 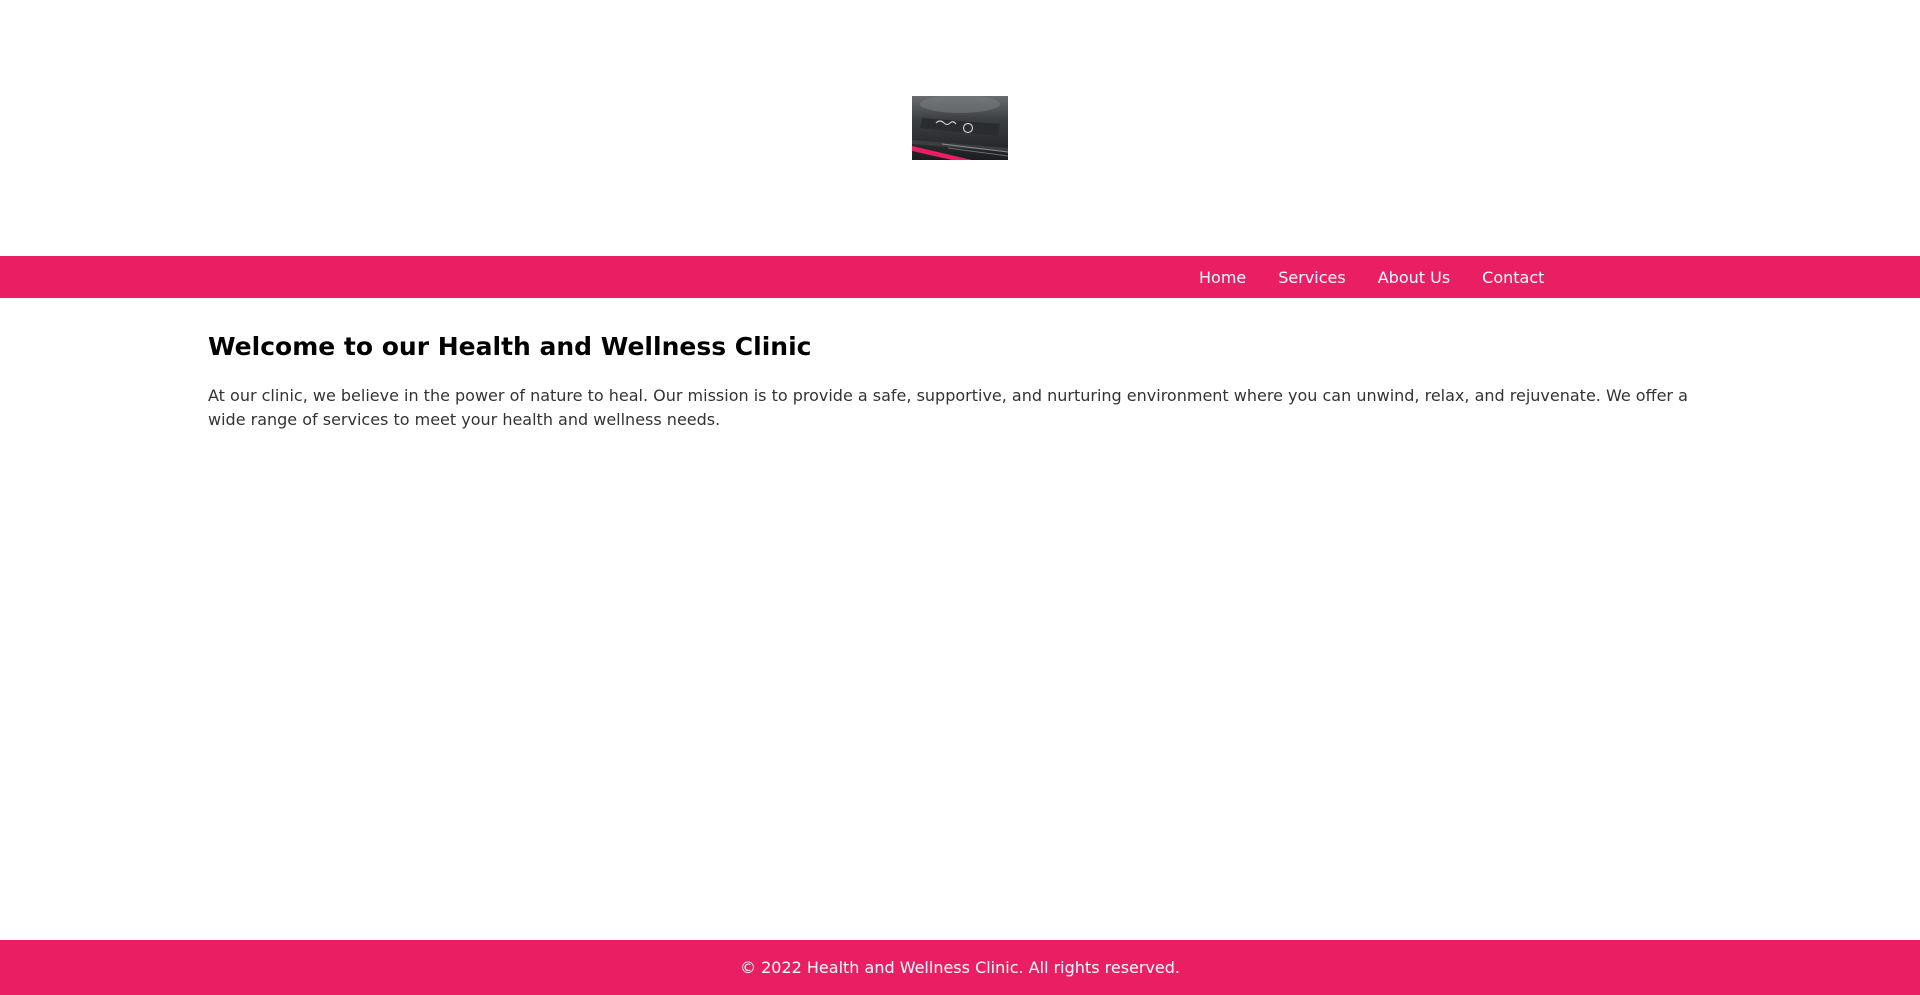 I want to click on nav-link-home: Home, so click(x=1222, y=277).